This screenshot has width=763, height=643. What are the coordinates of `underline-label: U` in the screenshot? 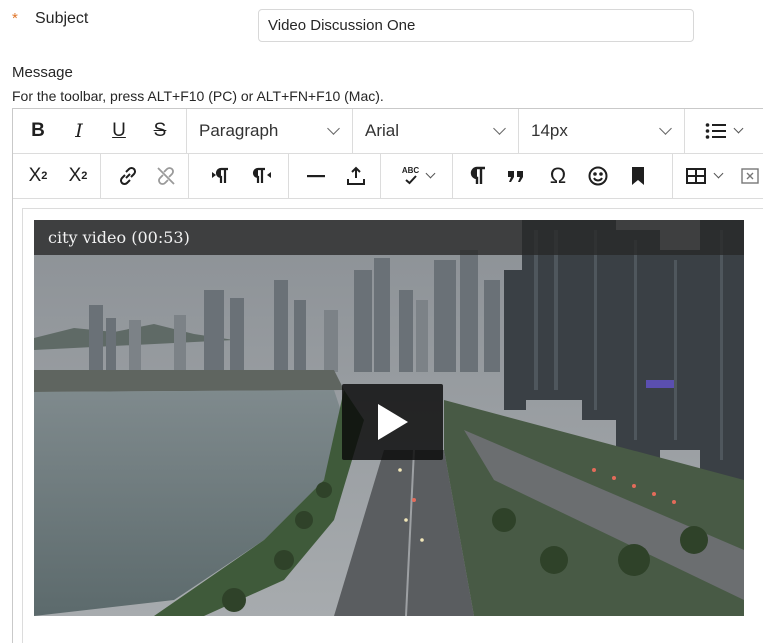 It's located at (119, 130).